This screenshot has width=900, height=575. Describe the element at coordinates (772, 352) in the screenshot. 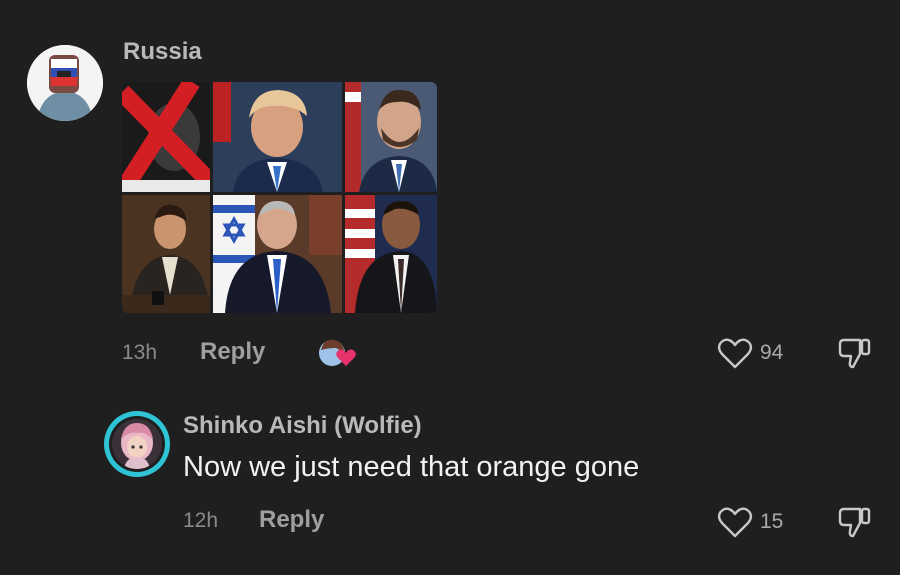

I see `like-count: 94` at that location.